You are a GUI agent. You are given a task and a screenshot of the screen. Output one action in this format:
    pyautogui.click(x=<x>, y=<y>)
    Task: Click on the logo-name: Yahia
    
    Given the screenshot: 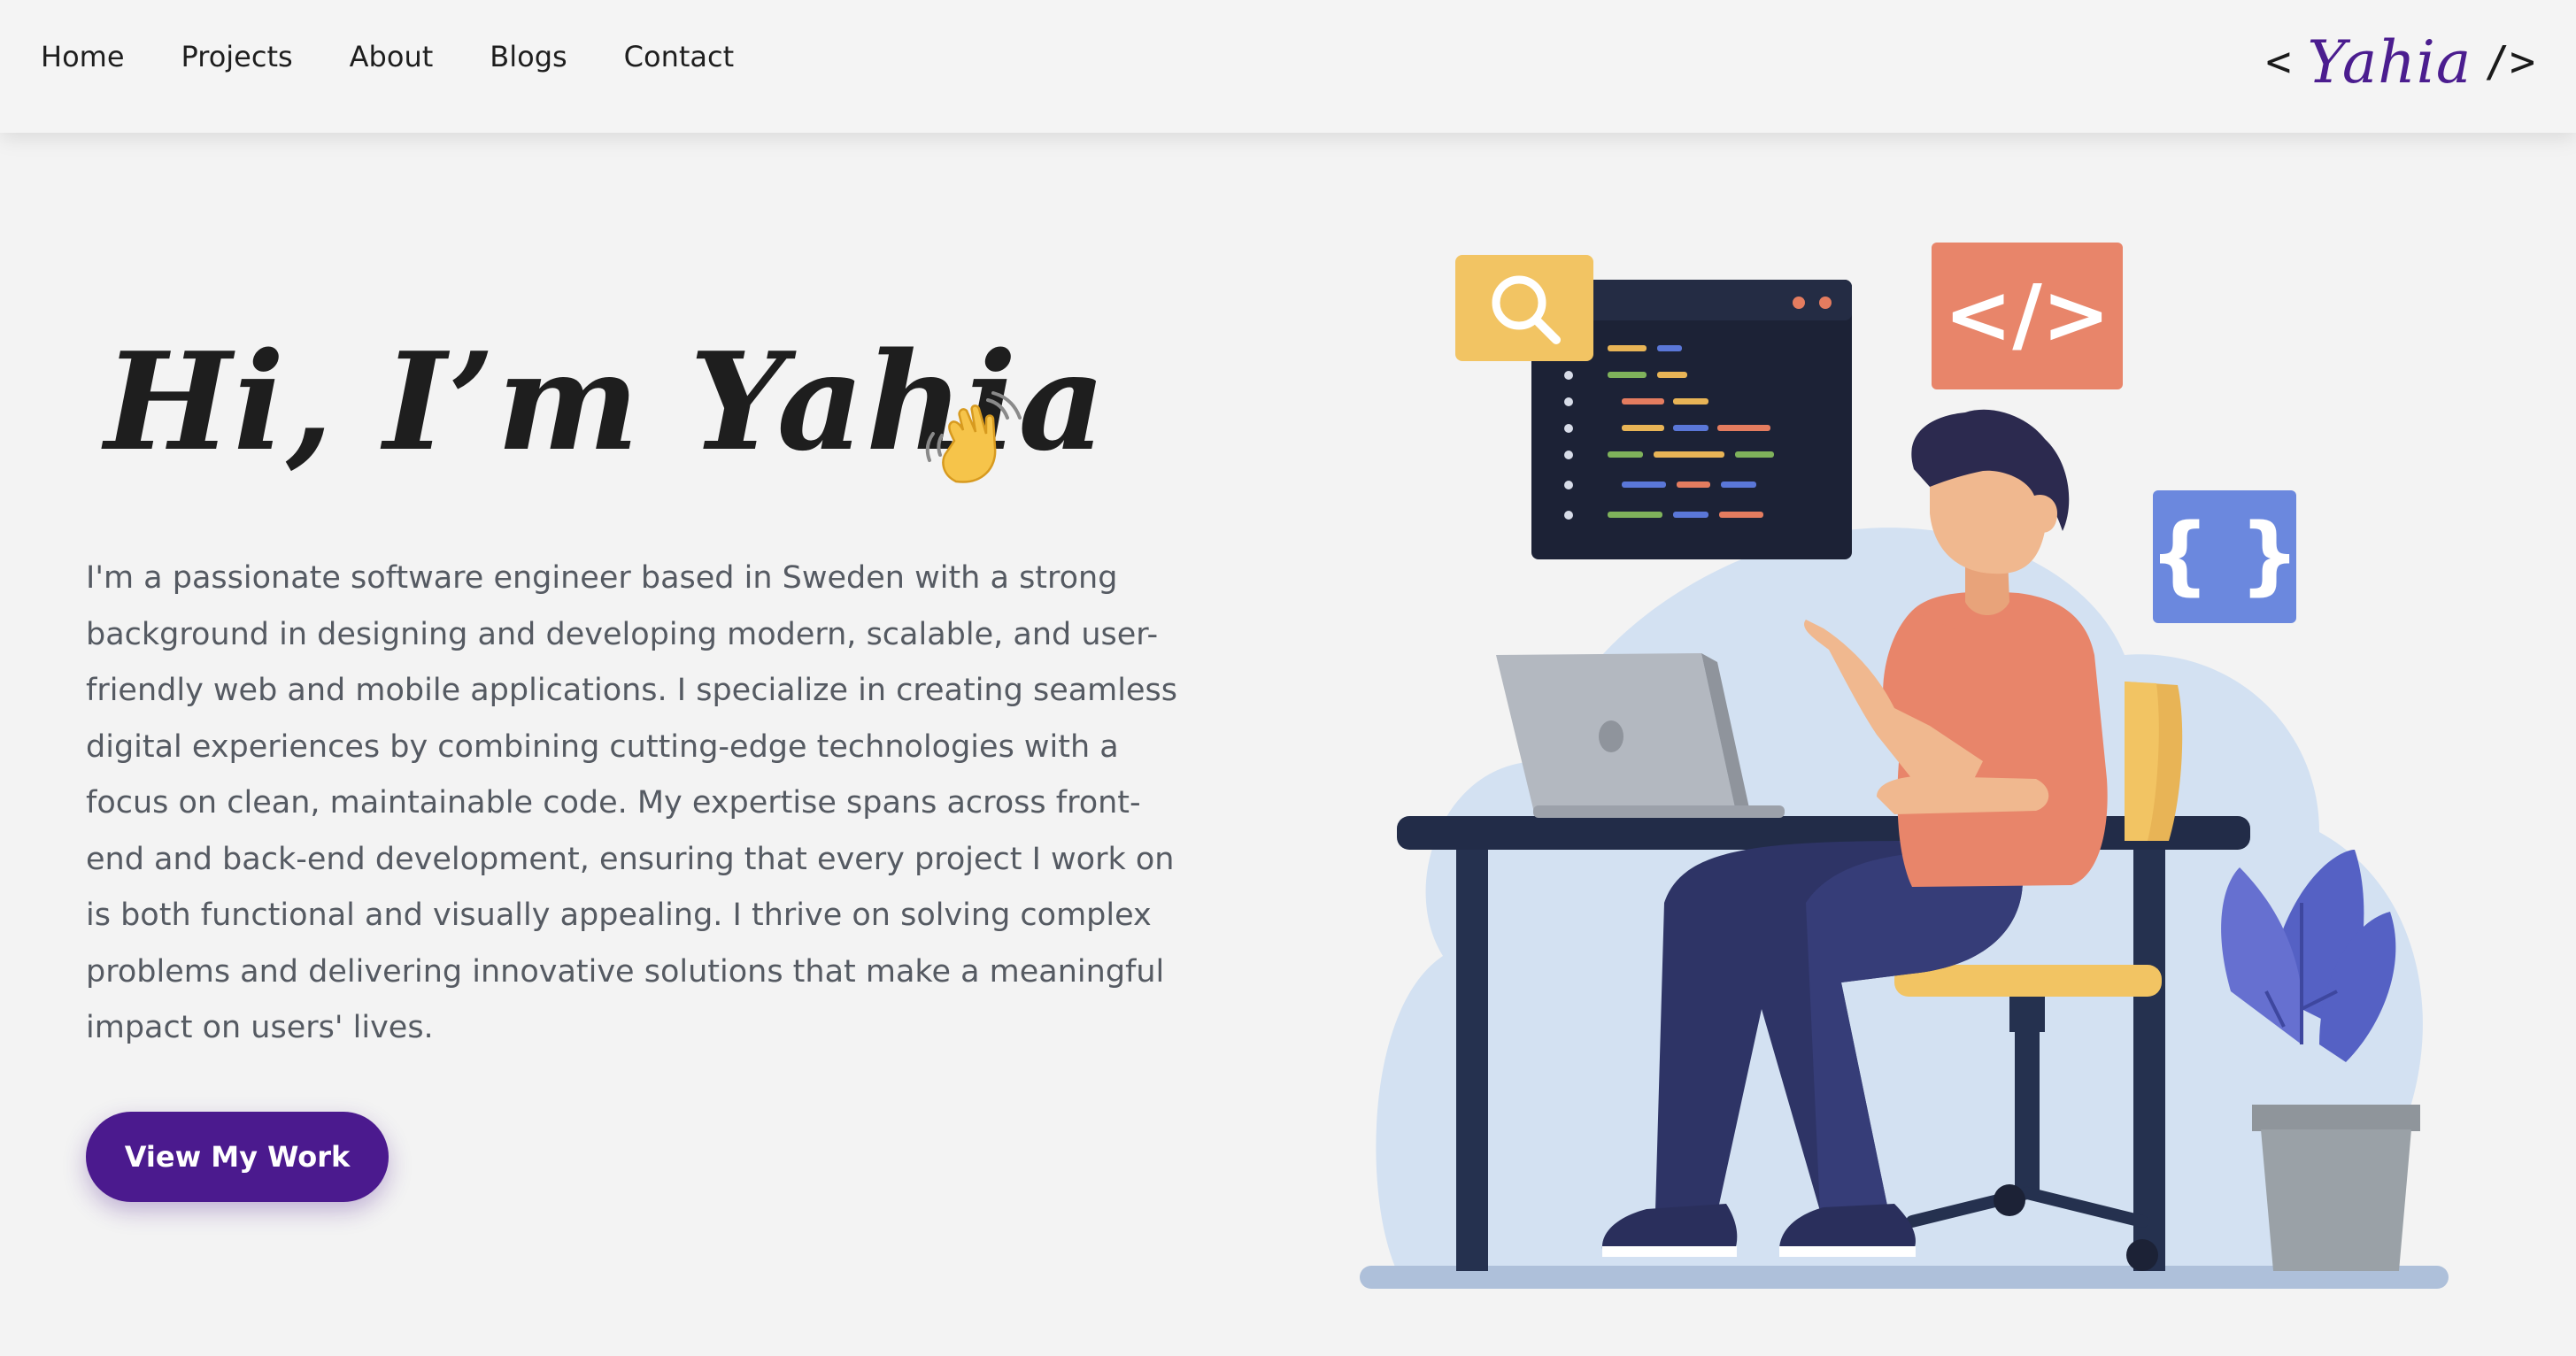 What is the action you would take?
    pyautogui.click(x=2389, y=62)
    